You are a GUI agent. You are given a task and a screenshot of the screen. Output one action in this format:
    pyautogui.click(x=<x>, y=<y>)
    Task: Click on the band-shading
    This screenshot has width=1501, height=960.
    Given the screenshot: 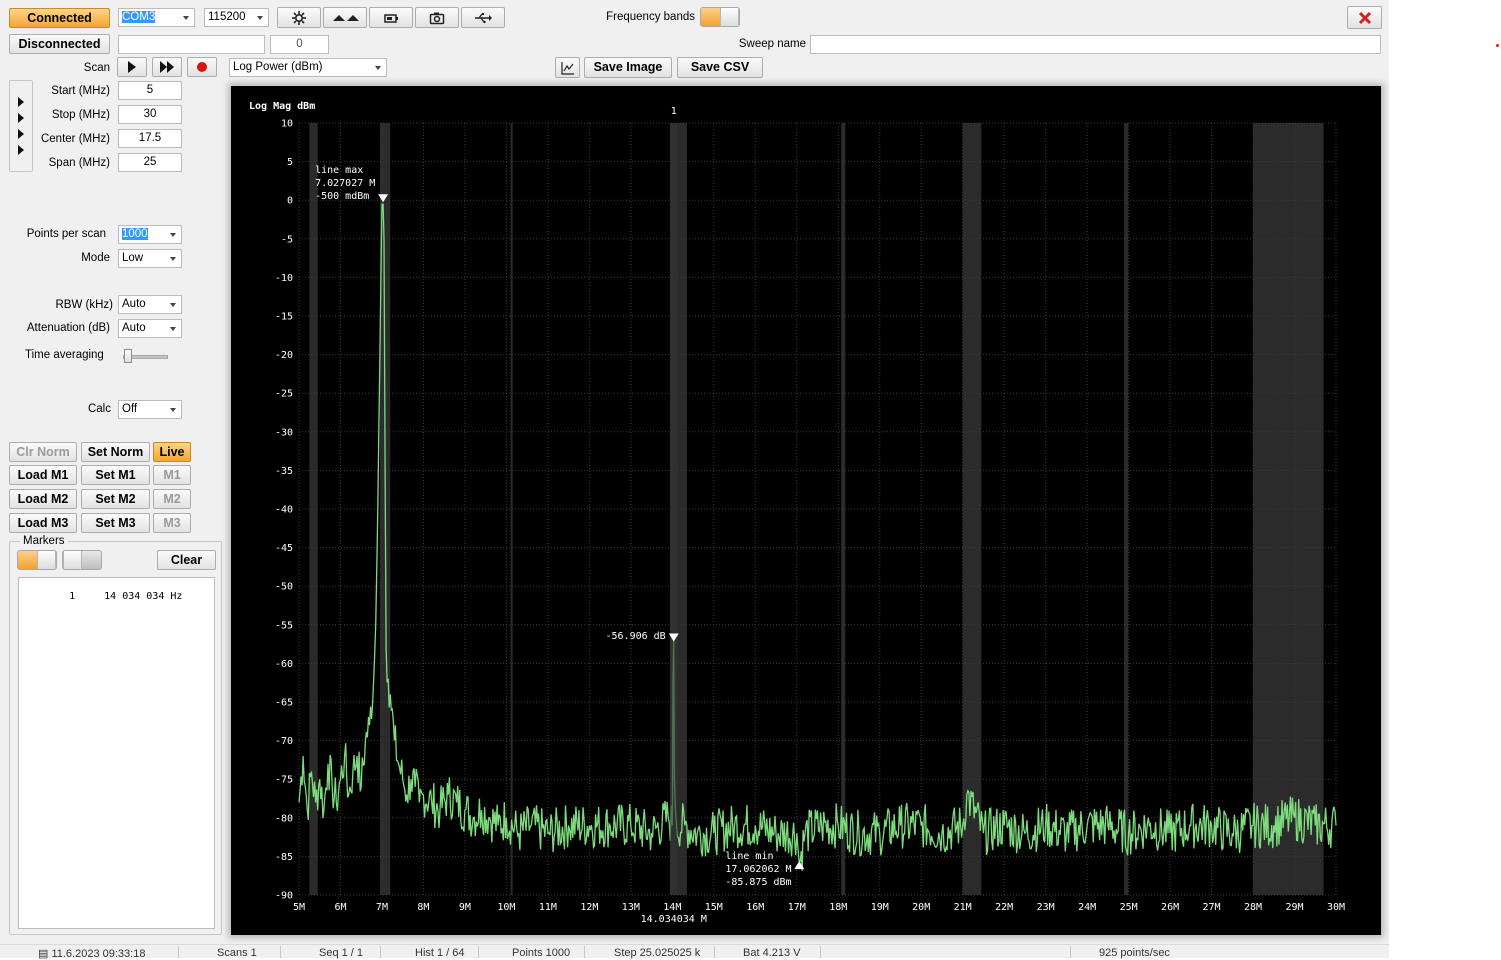 What is the action you would take?
    pyautogui.click(x=313, y=509)
    